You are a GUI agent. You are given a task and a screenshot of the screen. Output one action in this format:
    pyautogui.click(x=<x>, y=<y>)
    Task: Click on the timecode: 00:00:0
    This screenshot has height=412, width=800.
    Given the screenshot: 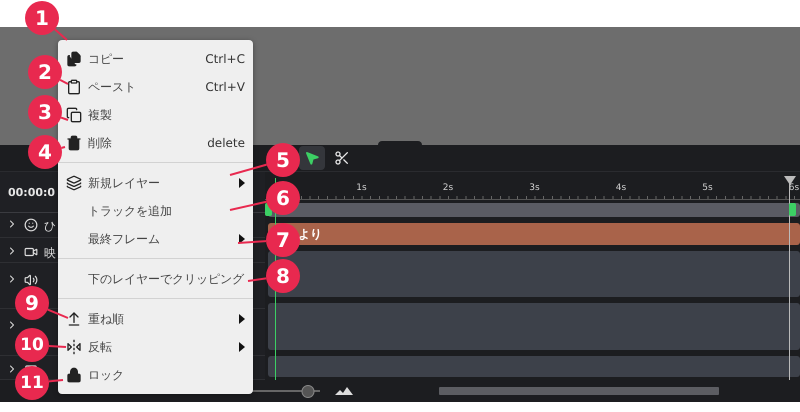 What is the action you would take?
    pyautogui.click(x=32, y=192)
    